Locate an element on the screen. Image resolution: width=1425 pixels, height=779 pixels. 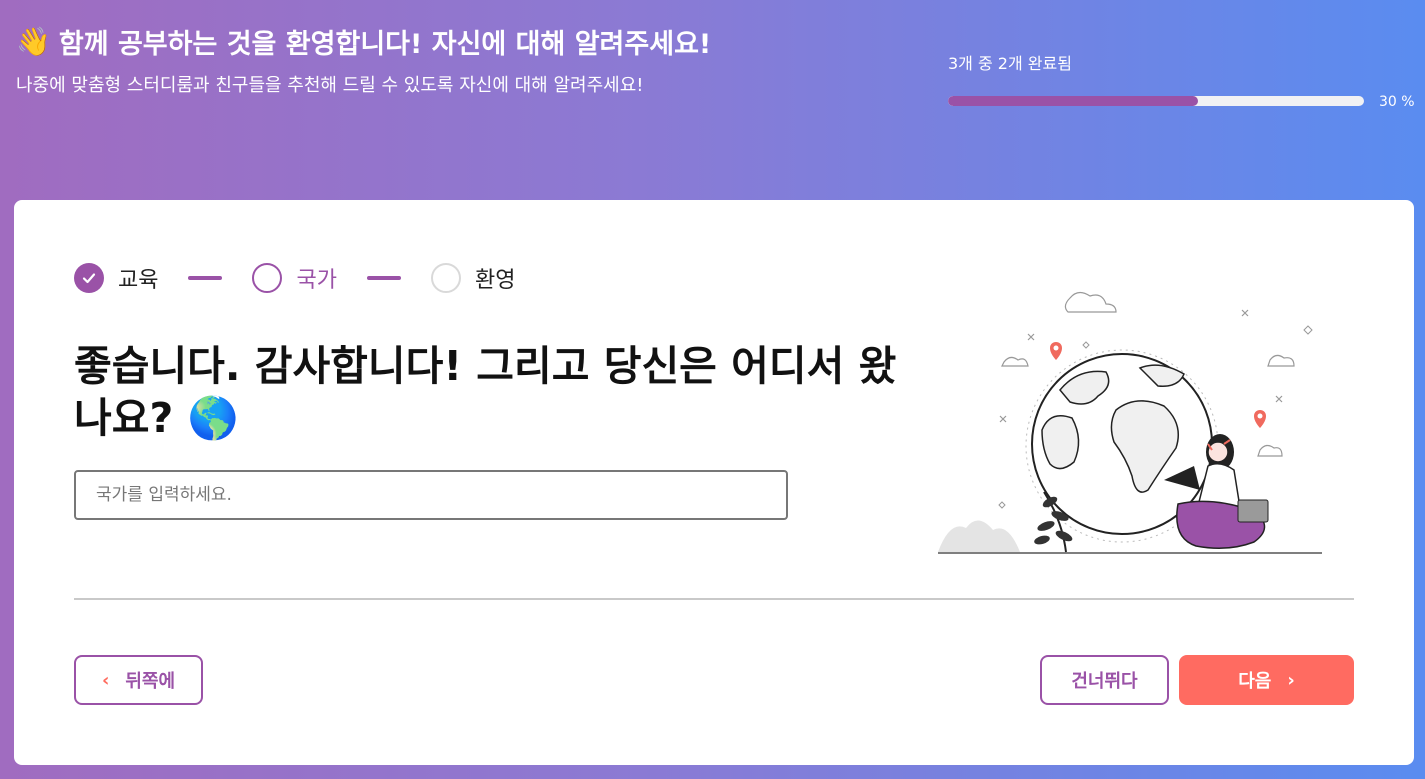
globe-illustration is located at coordinates (1130, 422).